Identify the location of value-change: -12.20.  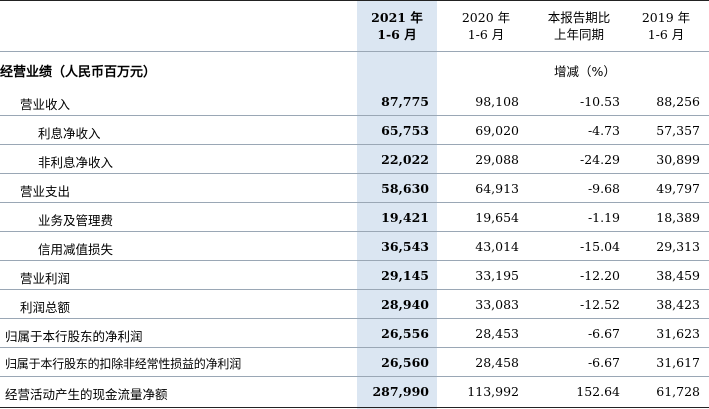
(599, 275).